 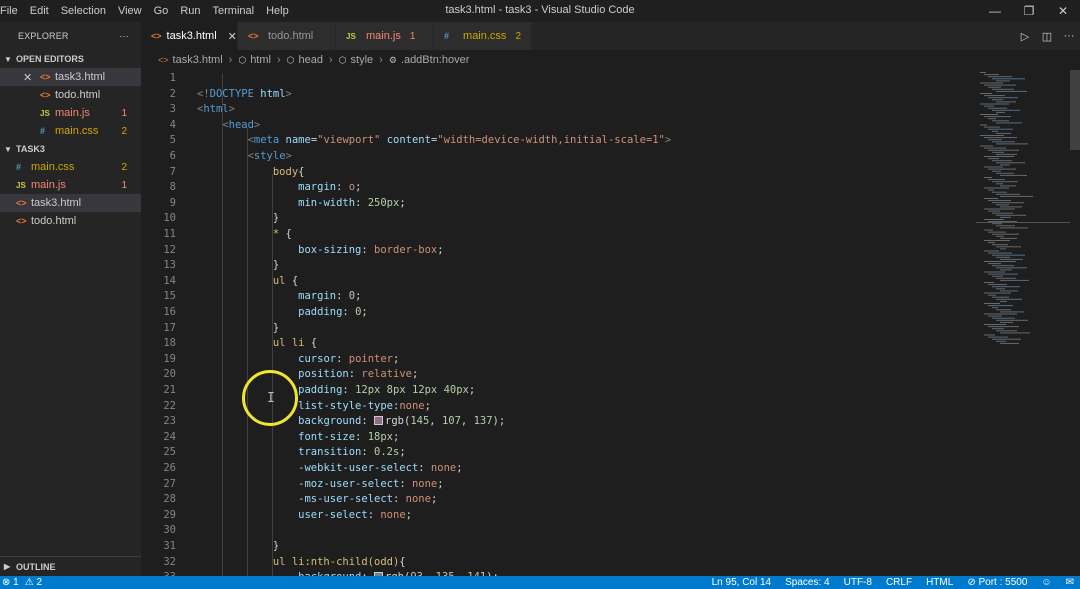 I want to click on minimize-icon: —, so click(x=995, y=11).